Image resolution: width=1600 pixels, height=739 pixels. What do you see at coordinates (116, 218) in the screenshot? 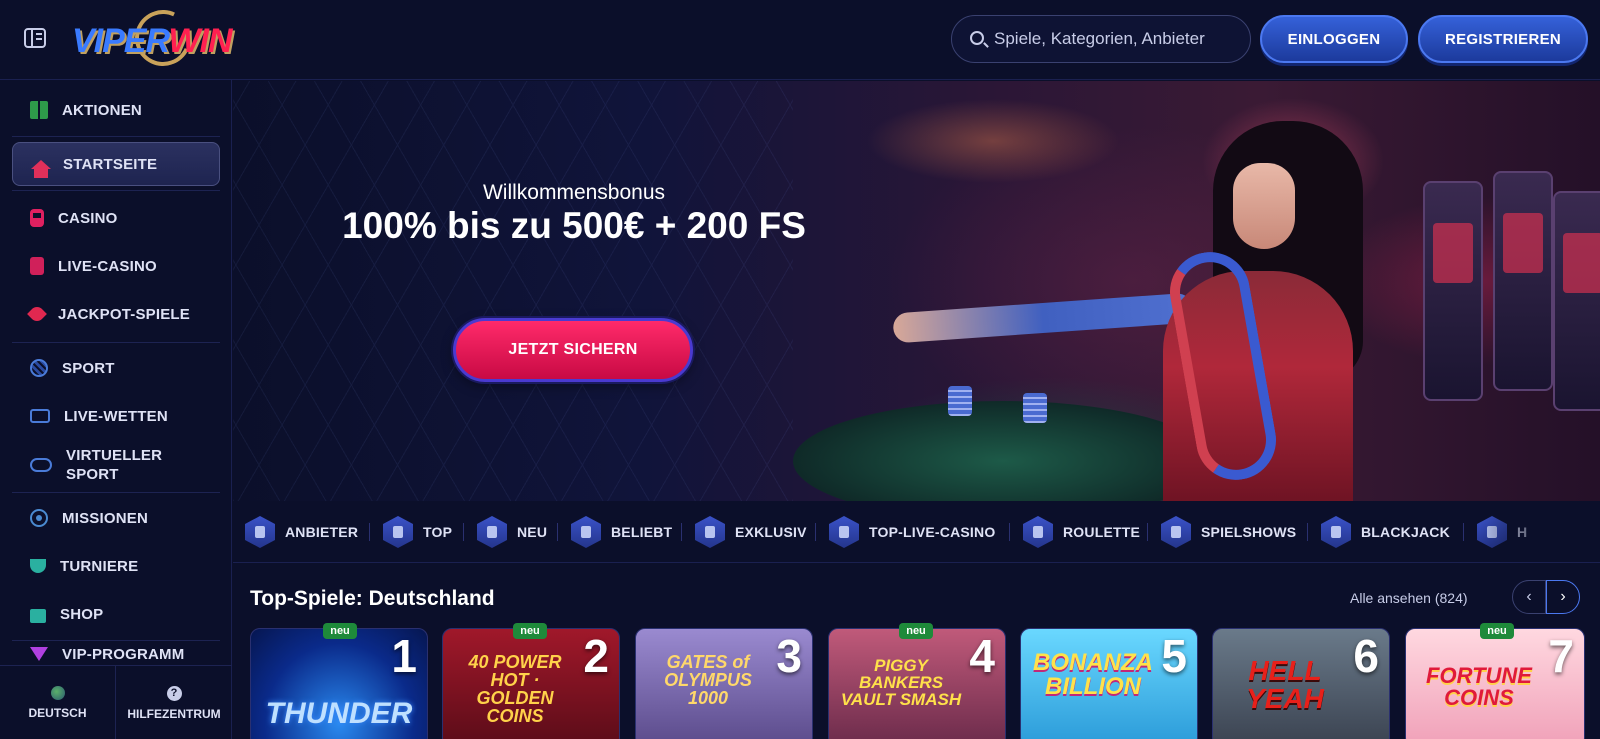
I see `sidebar-item-casino: CASINO` at bounding box center [116, 218].